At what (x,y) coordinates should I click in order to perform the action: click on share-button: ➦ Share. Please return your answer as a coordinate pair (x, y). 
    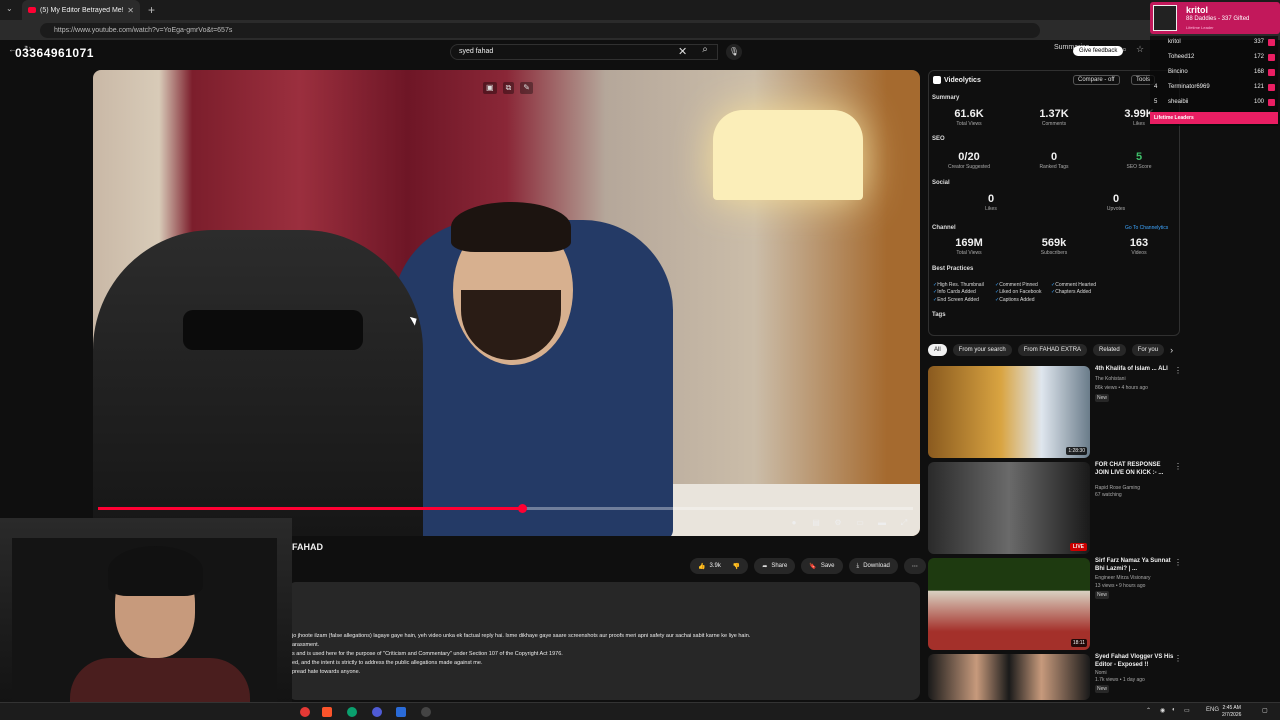
    Looking at the image, I should click on (775, 566).